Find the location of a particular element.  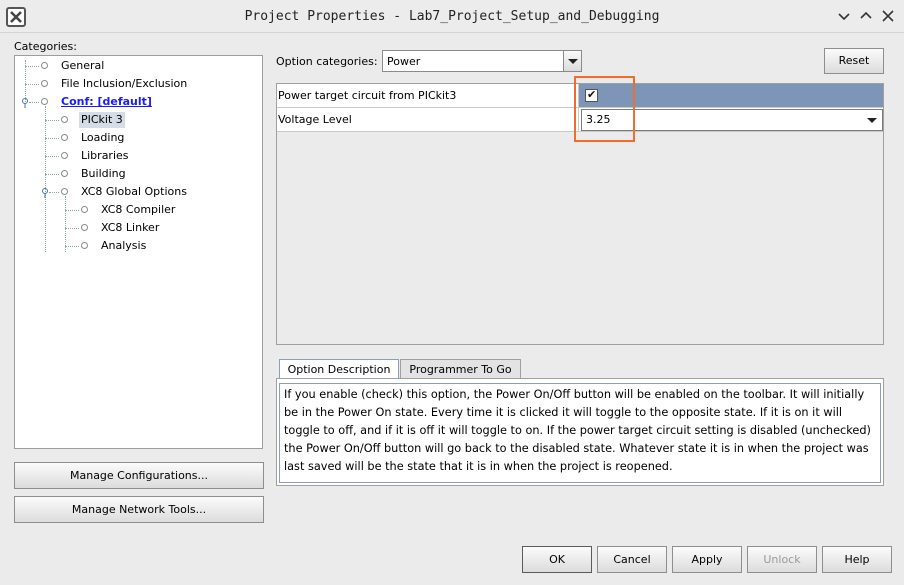

tree-item-xc8-compiler: XC8 Compiler is located at coordinates (138, 210).